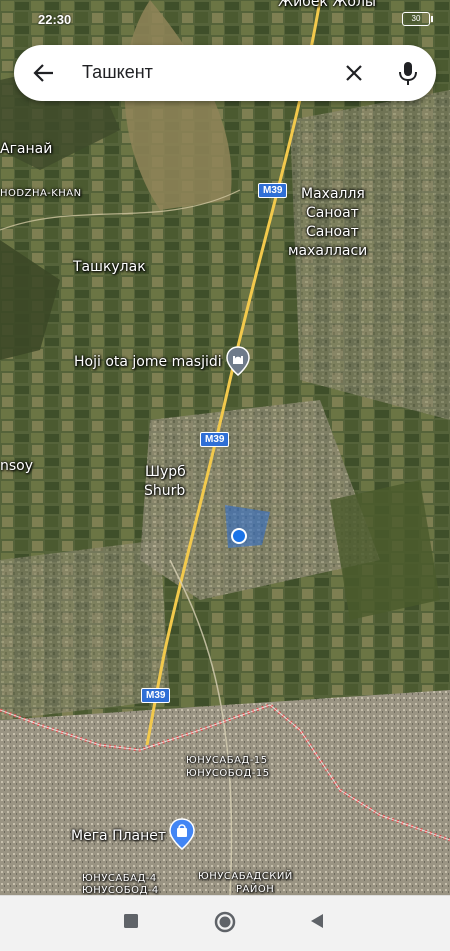 The image size is (450, 951). What do you see at coordinates (332, 232) in the screenshot?
I see `map-label-sanoat-2: Саноат` at bounding box center [332, 232].